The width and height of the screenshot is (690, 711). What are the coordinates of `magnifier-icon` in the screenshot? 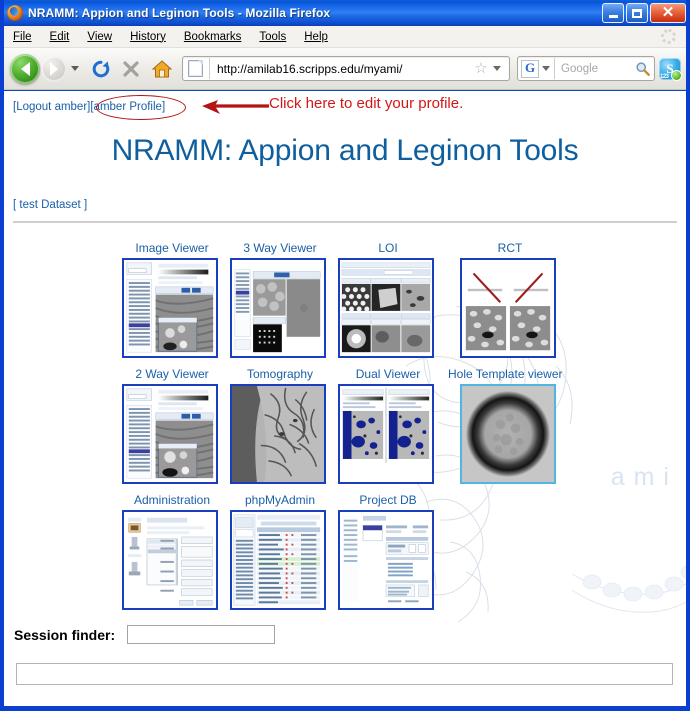 It's located at (643, 68).